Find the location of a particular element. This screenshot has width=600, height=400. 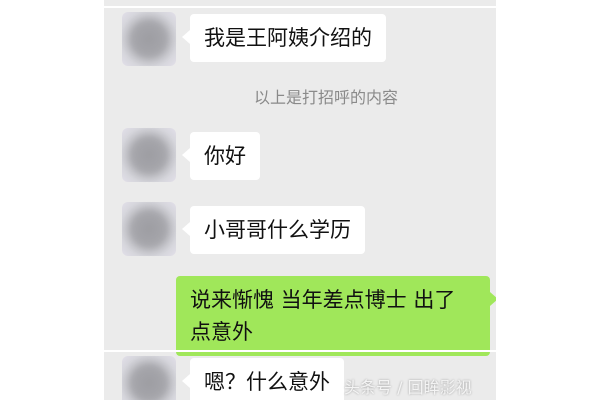

message-bubble-received: 小哥哥什么学历 is located at coordinates (273, 230).